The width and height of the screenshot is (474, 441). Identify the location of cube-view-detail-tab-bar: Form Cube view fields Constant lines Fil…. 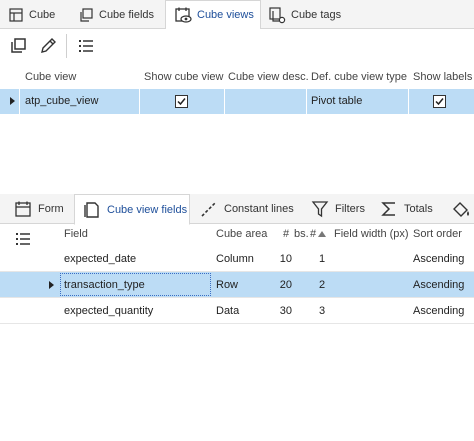
(237, 209).